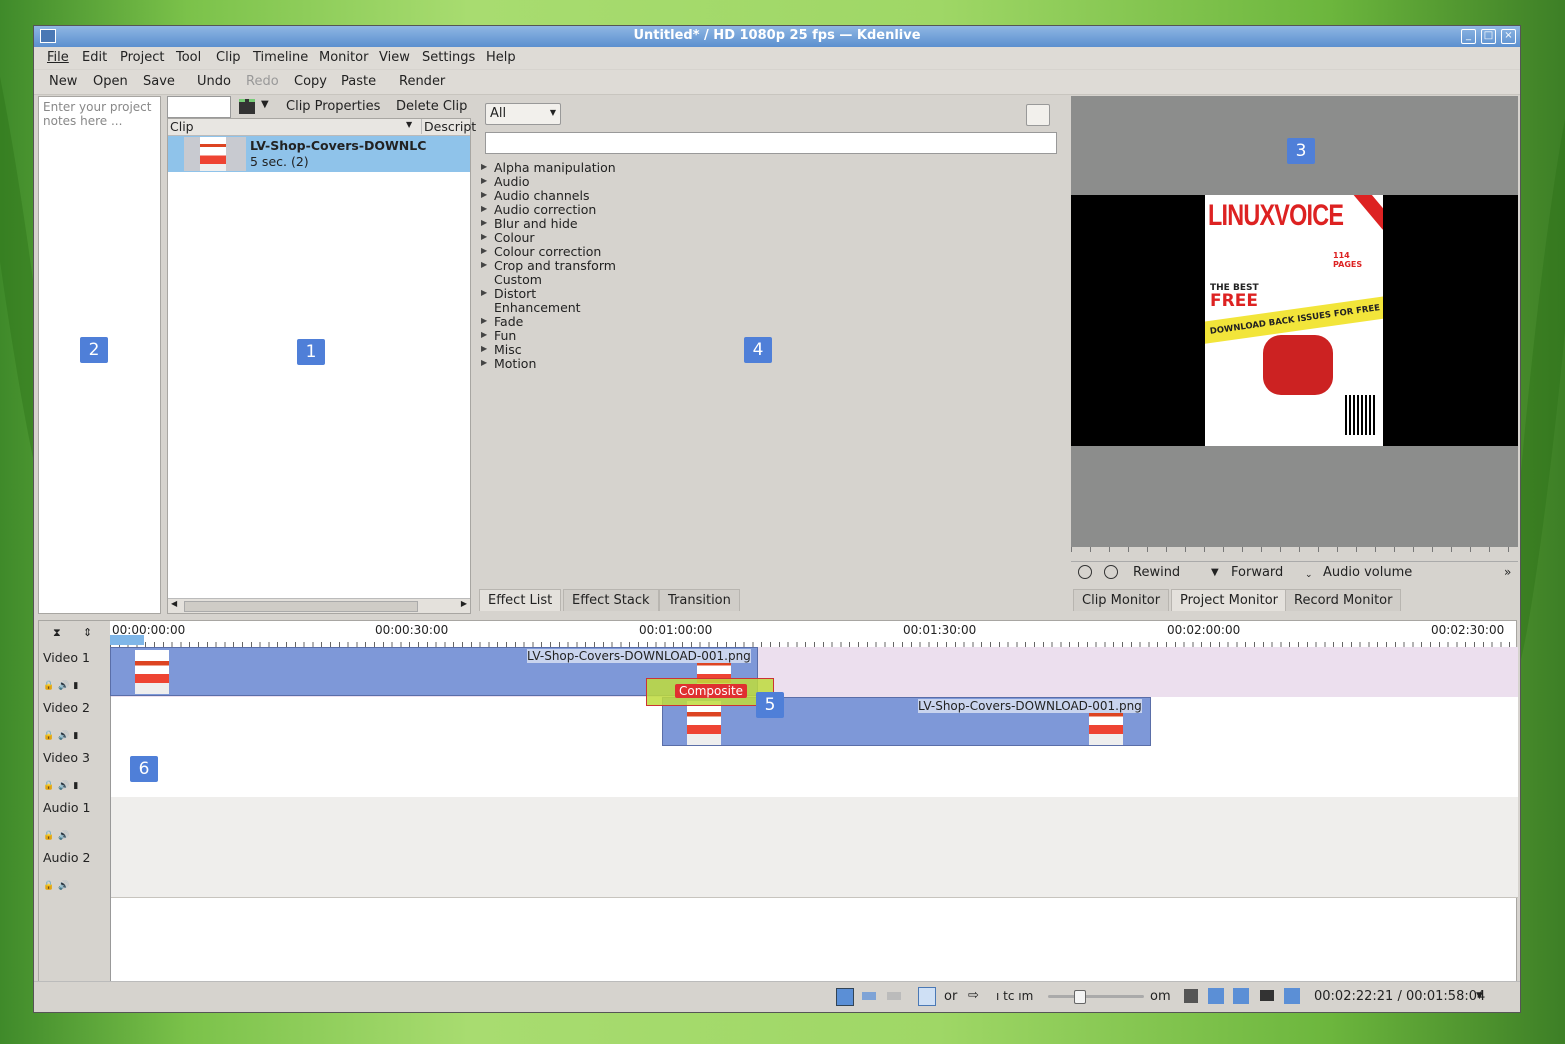  I want to click on tab-clip-monitor: Clip Monitor, so click(1121, 600).